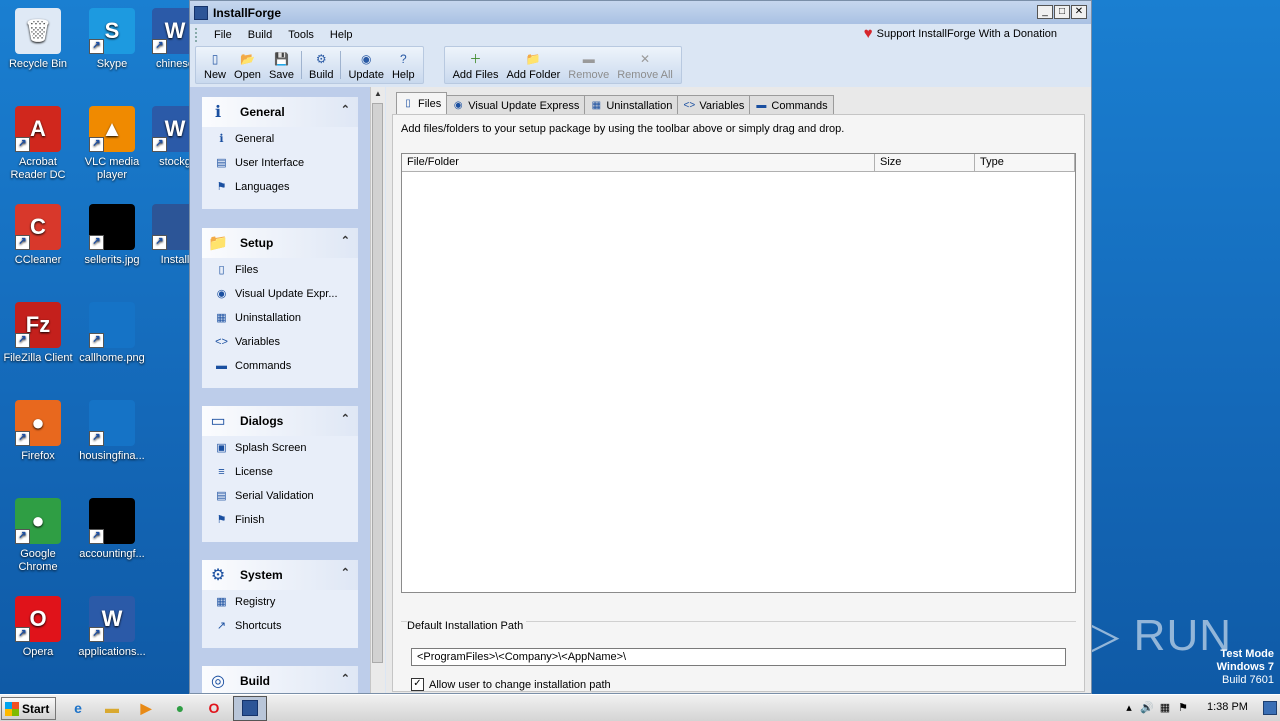 This screenshot has height=721, width=1280. Describe the element at coordinates (112, 31) in the screenshot. I see `skype-icon: S ↗` at that location.